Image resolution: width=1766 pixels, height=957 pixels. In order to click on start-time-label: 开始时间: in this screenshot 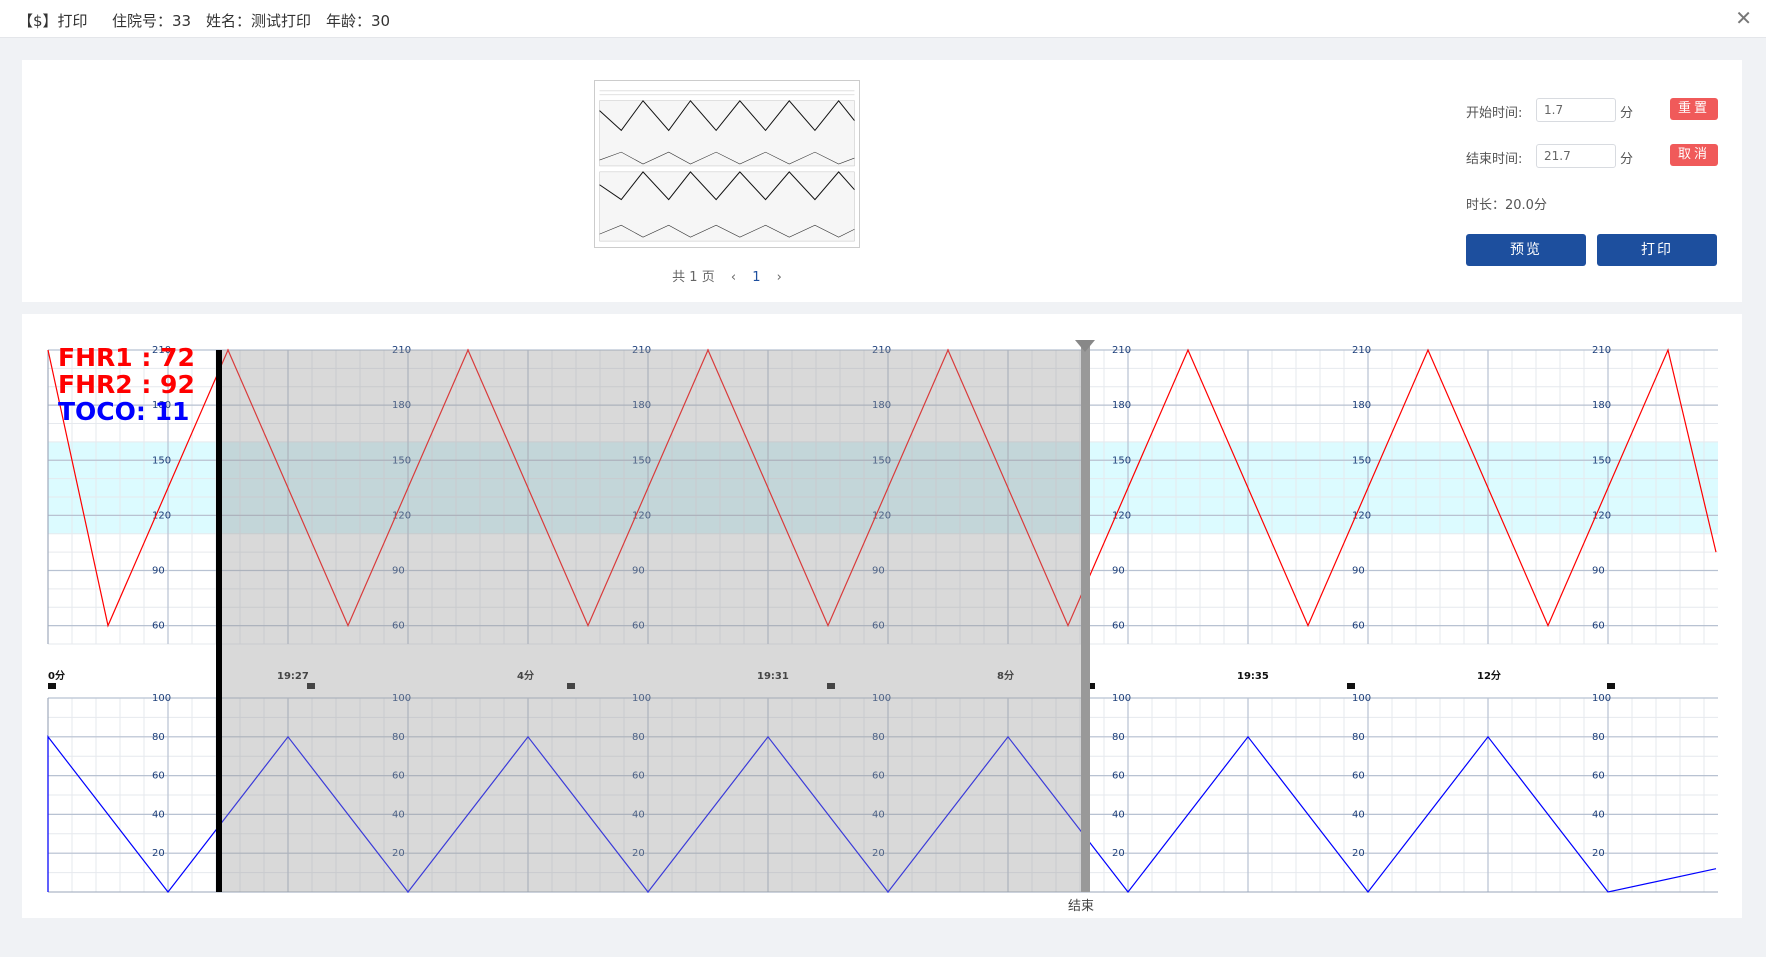, I will do `click(1494, 113)`.